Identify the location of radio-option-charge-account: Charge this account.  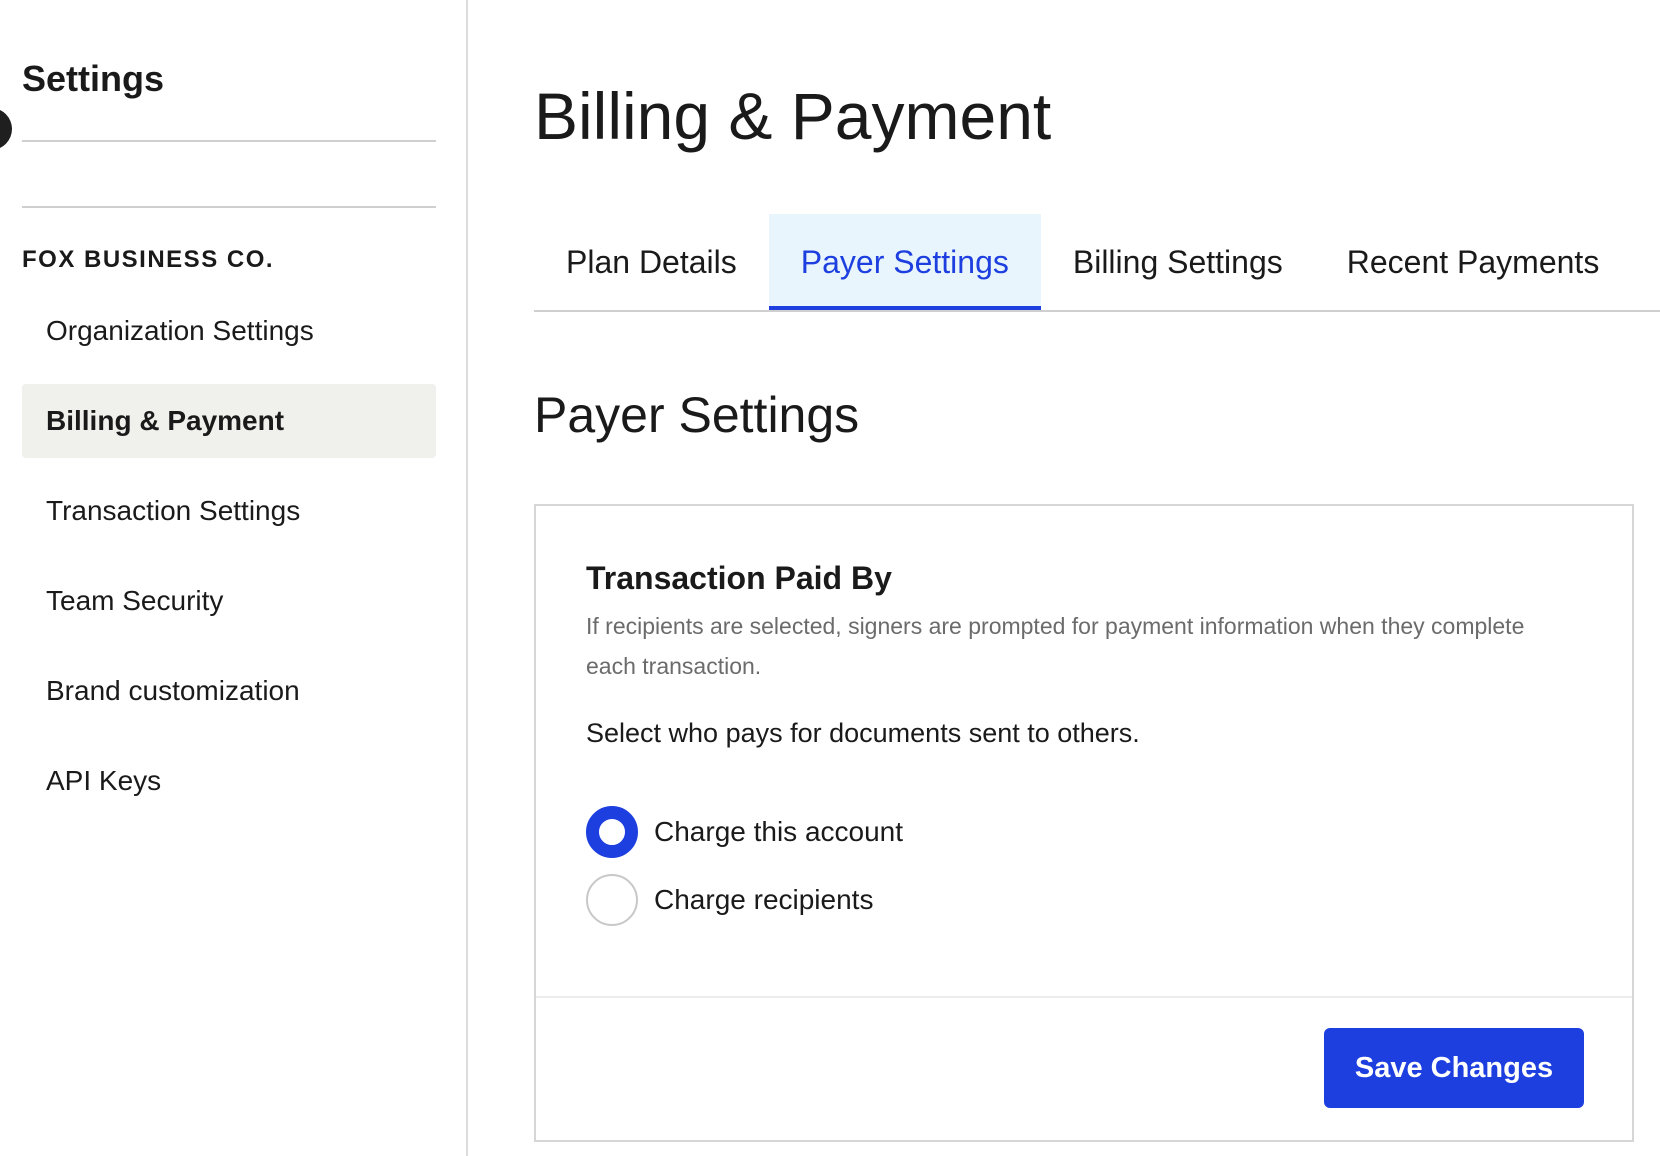
(744, 832).